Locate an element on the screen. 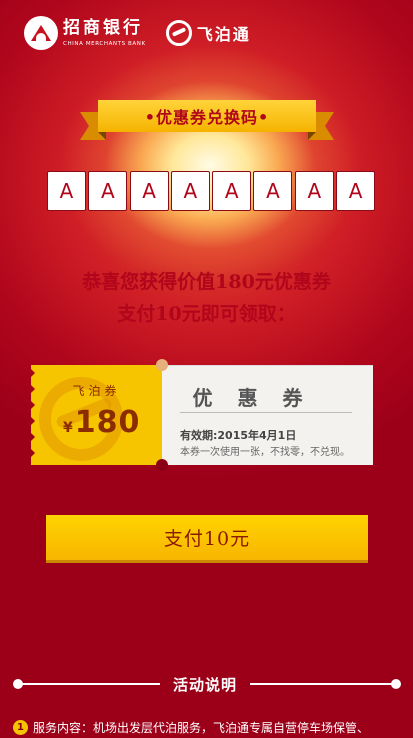  divider-line-left is located at coordinates (89, 684).